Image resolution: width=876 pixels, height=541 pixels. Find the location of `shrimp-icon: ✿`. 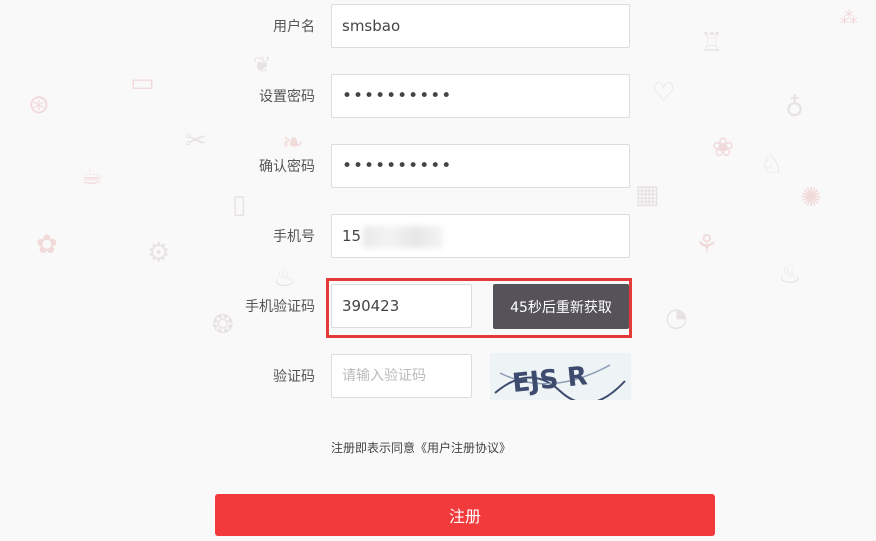

shrimp-icon: ✿ is located at coordinates (47, 245).